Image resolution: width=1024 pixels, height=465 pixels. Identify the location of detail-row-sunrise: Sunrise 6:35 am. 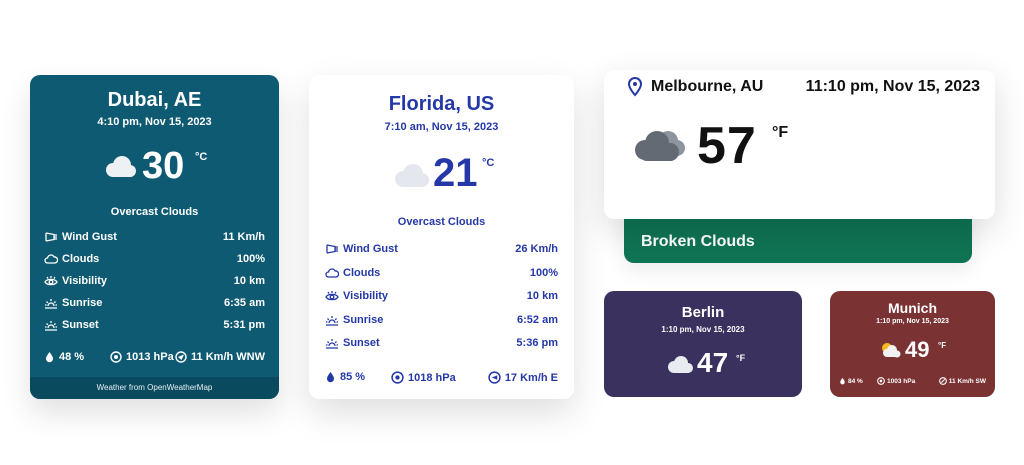
(154, 306).